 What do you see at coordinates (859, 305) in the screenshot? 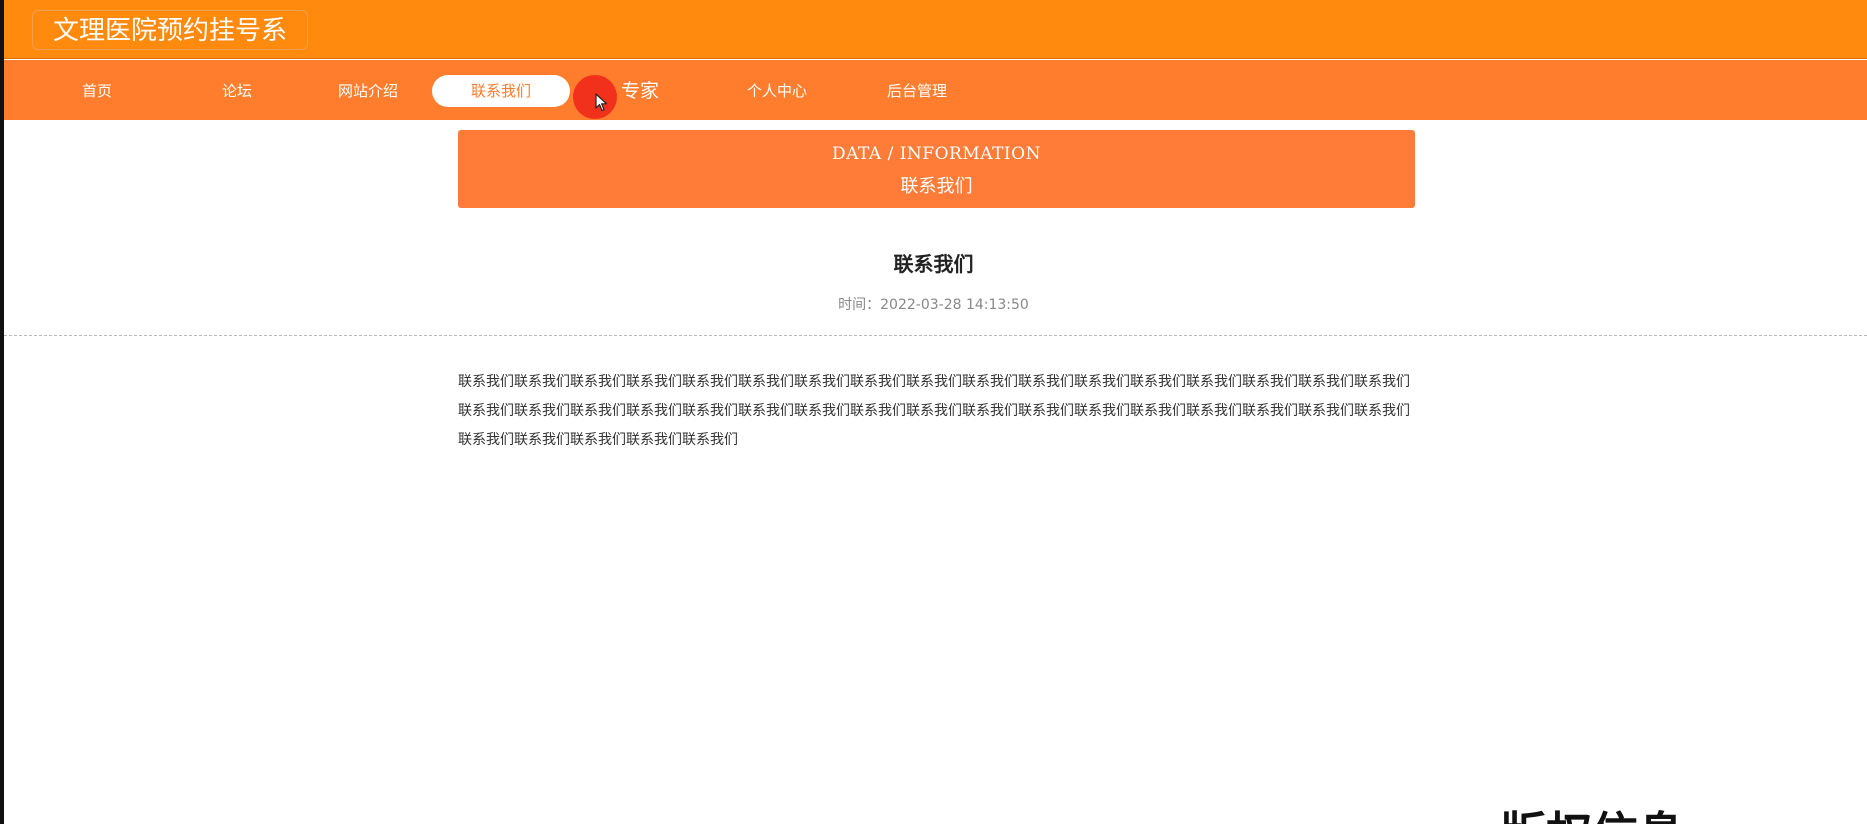
I see `time-label: 时间：` at bounding box center [859, 305].